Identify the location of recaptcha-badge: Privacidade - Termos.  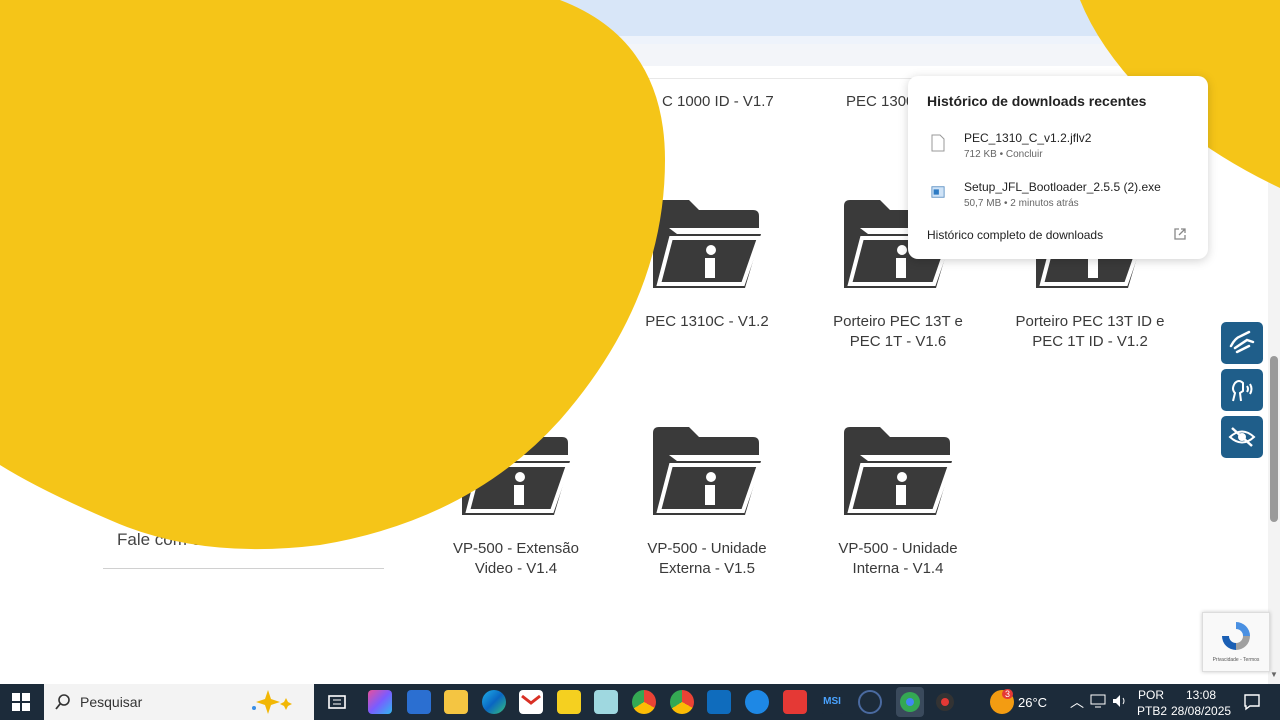
(1236, 642).